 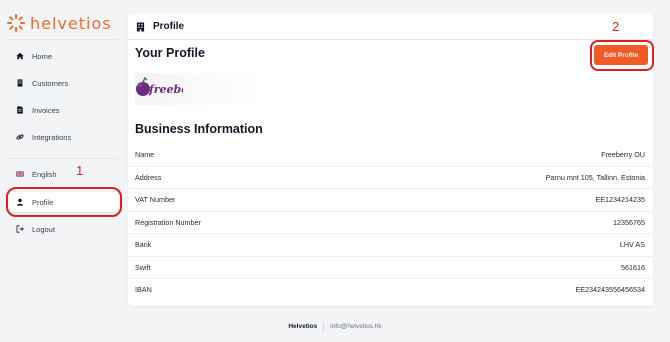 I want to click on info-value: Parnu mnt 105, Tallinn, Estonia, so click(x=595, y=177).